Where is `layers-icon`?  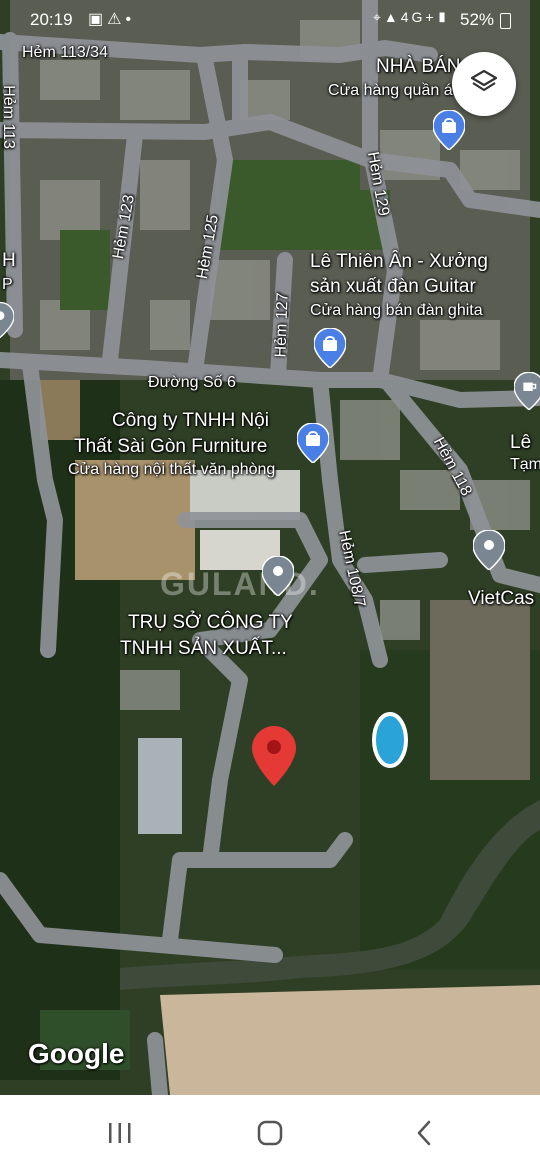 layers-icon is located at coordinates (484, 84).